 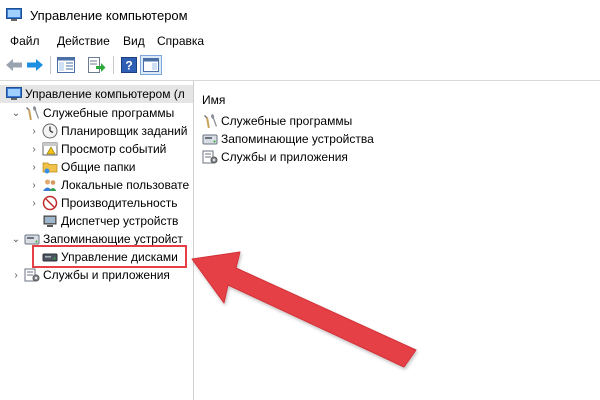 I want to click on menu-action: Действие, so click(x=83, y=41).